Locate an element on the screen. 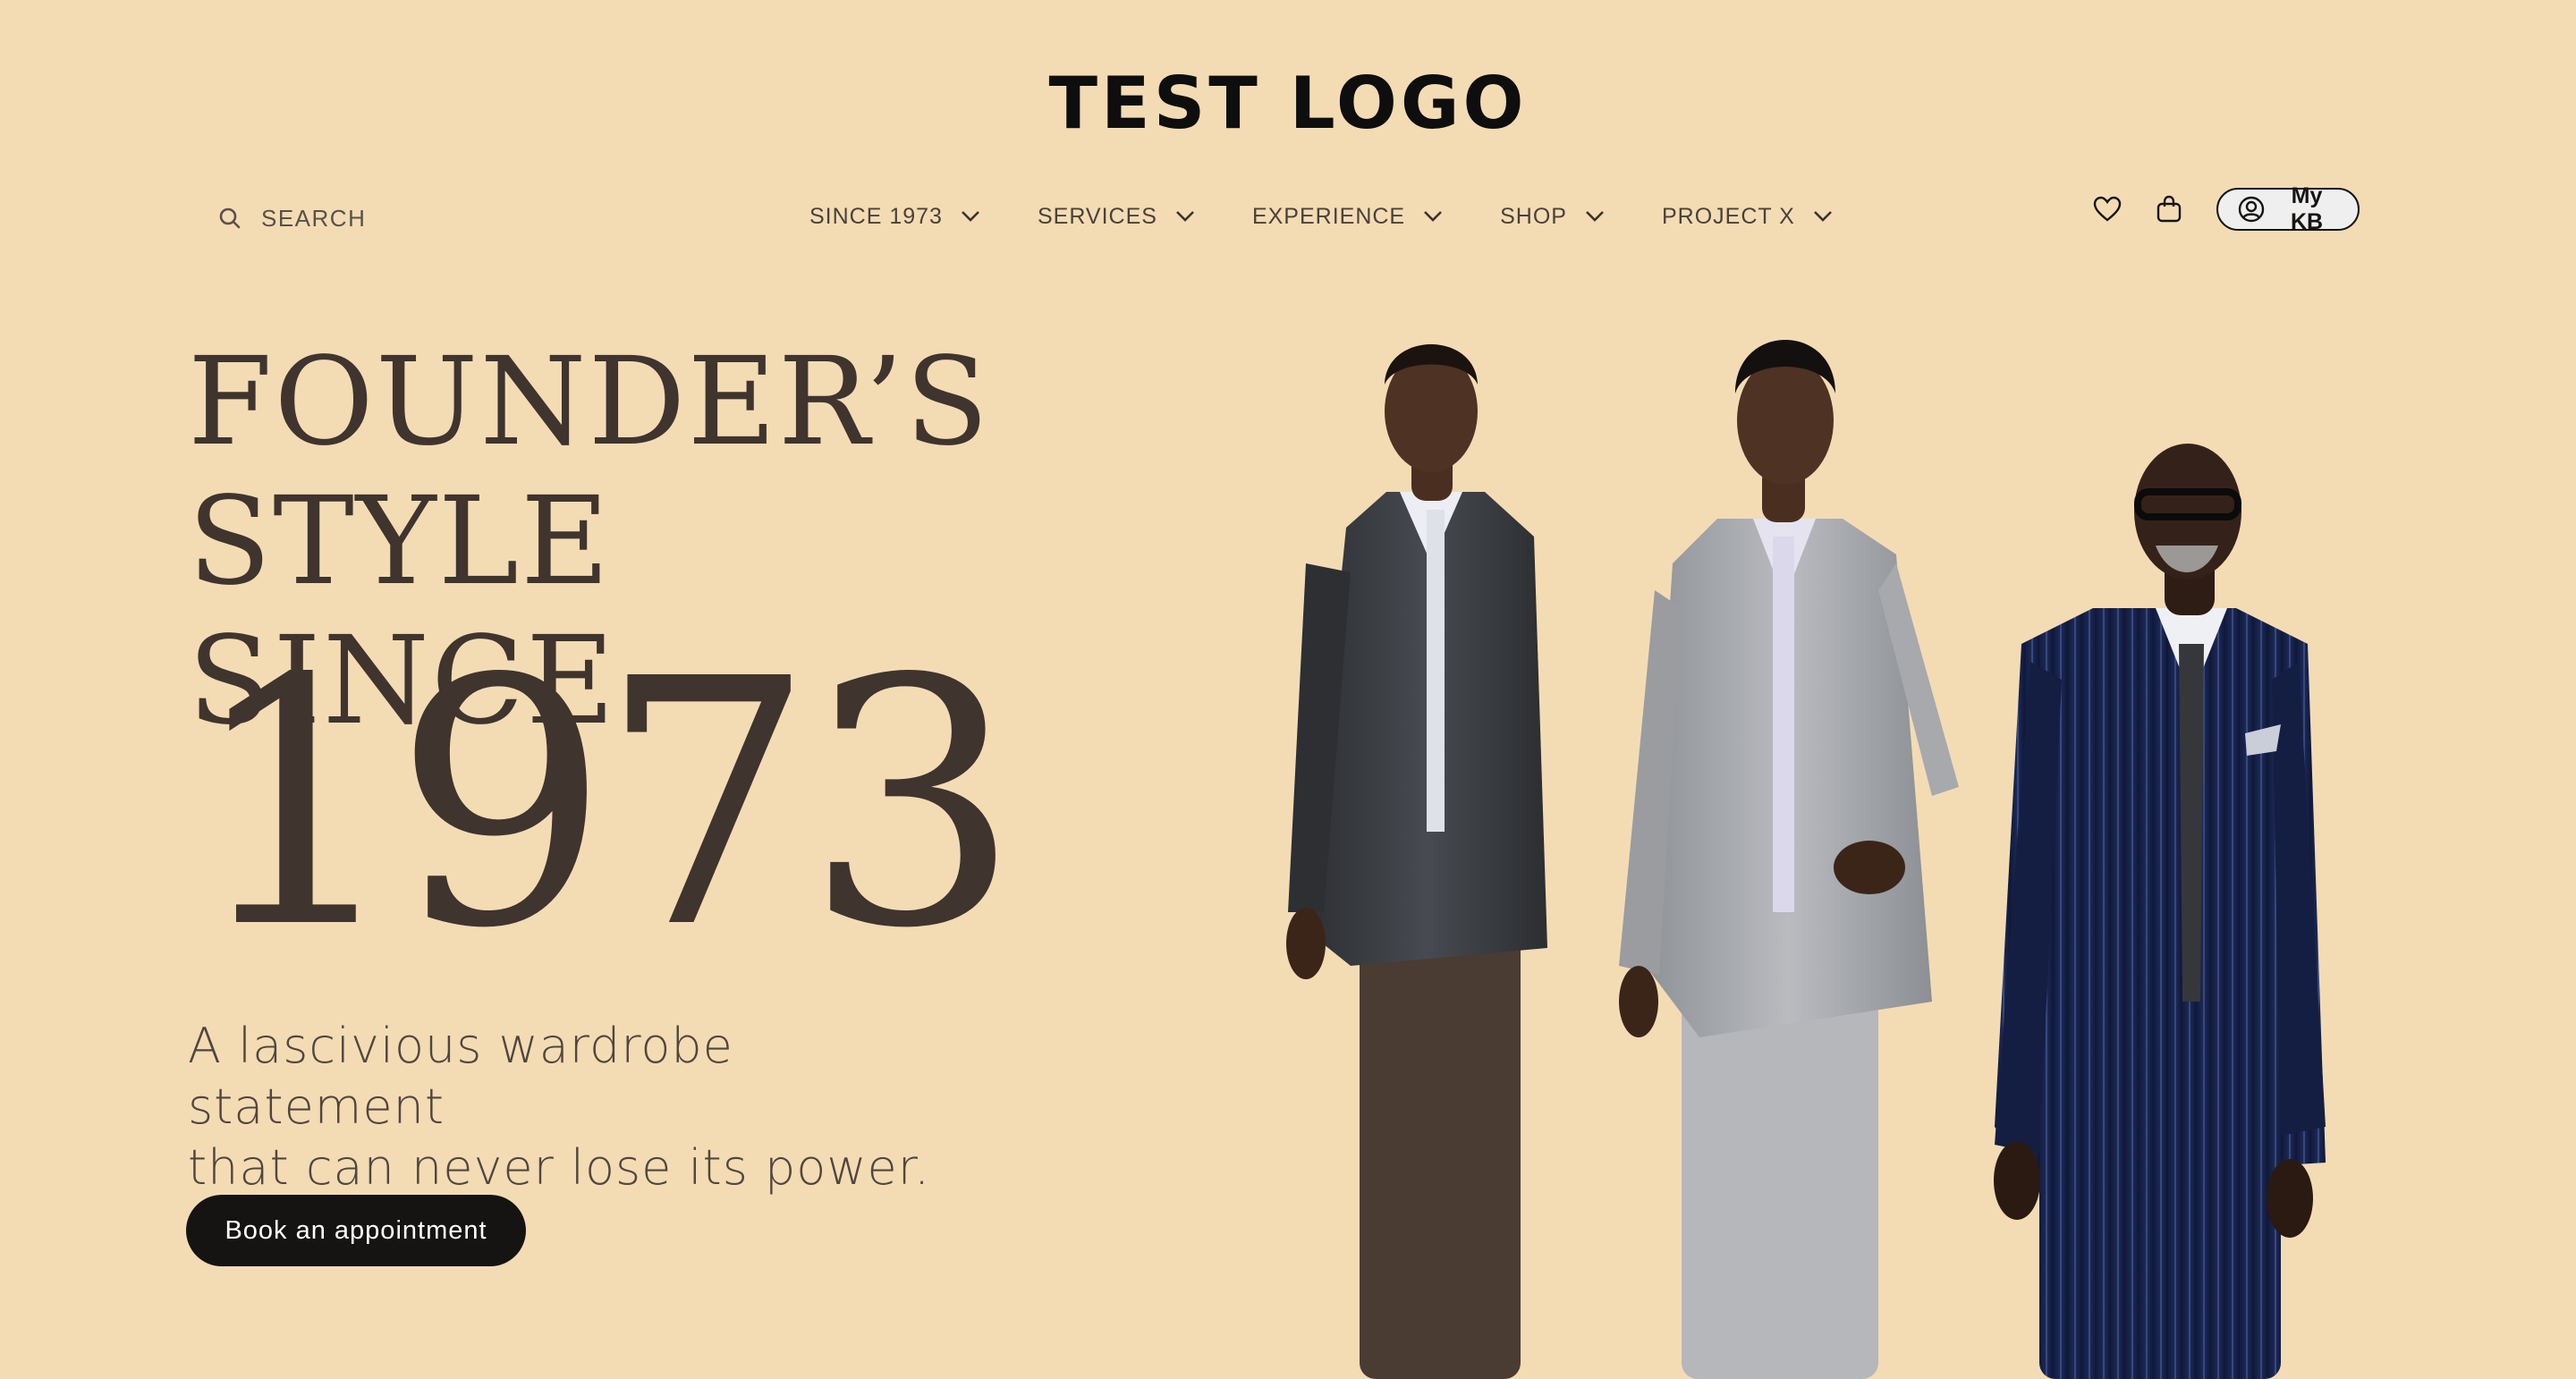  search-trigger: SEARCH is located at coordinates (292, 218).